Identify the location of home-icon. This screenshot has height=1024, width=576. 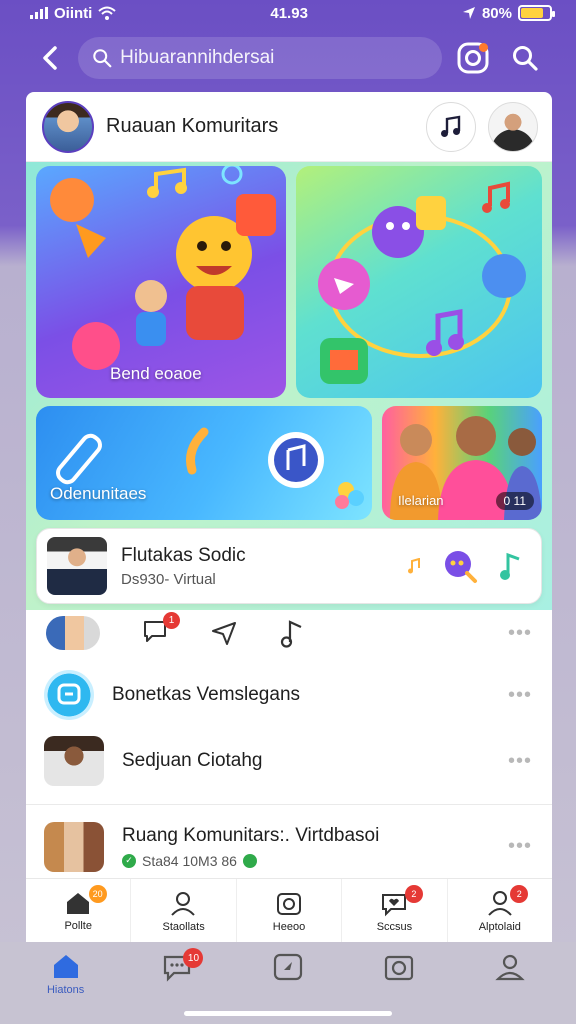
(65, 966).